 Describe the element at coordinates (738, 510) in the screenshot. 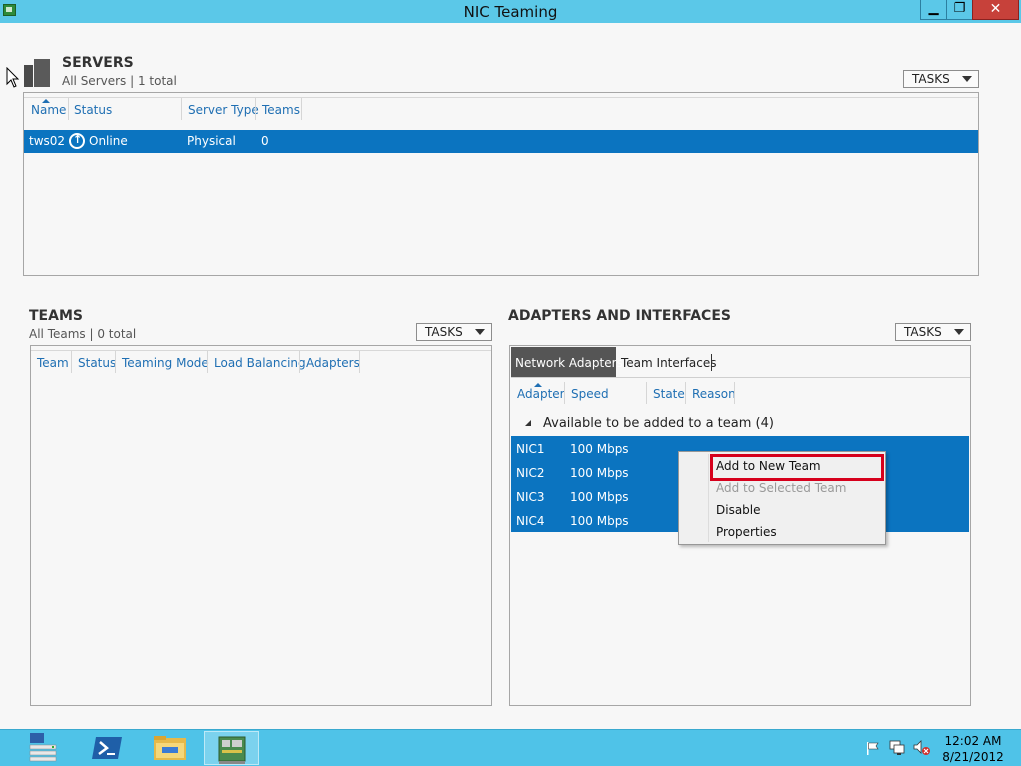

I see `menu-item-disable: Disable` at that location.